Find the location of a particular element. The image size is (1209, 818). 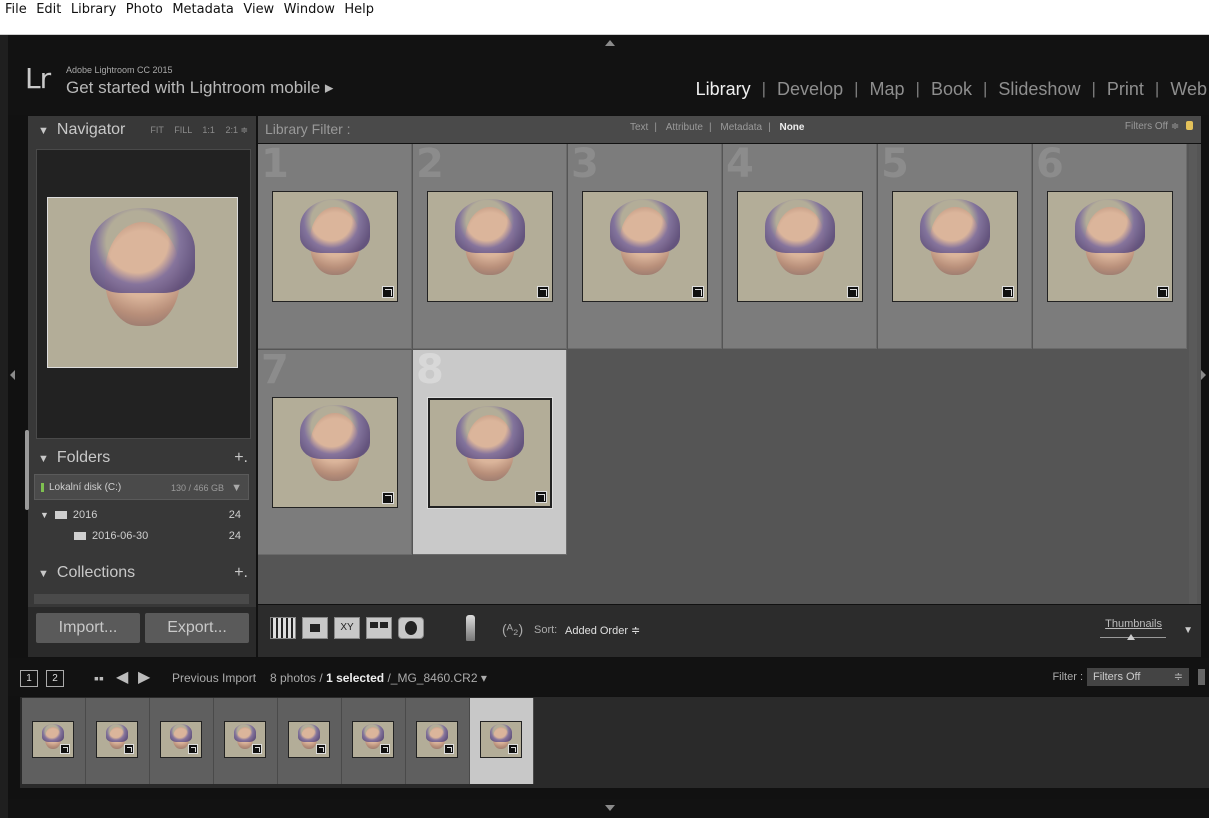

navigator-preview is located at coordinates (143, 294).